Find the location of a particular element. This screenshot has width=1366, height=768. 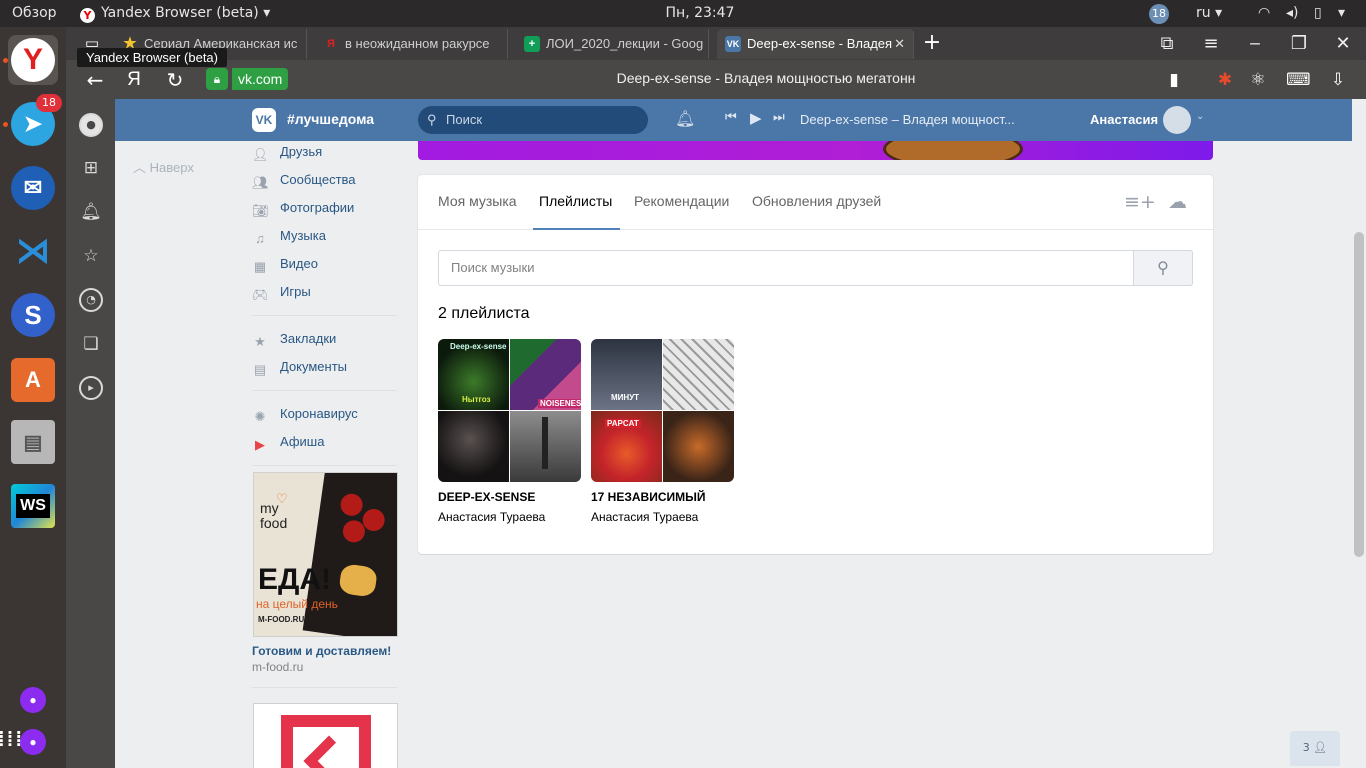

minimize-button: ‒ is located at coordinates (1255, 43).